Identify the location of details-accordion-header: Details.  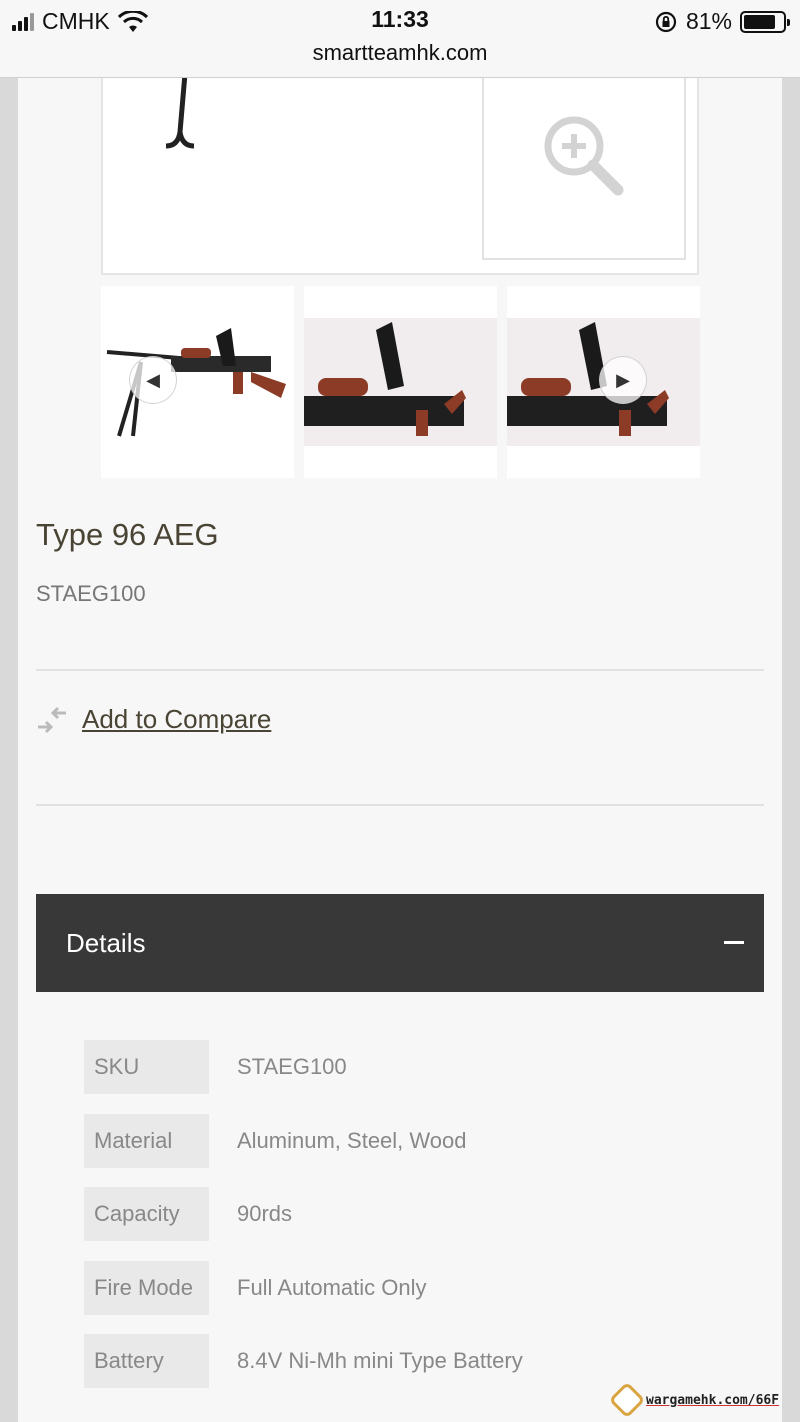
(400, 943).